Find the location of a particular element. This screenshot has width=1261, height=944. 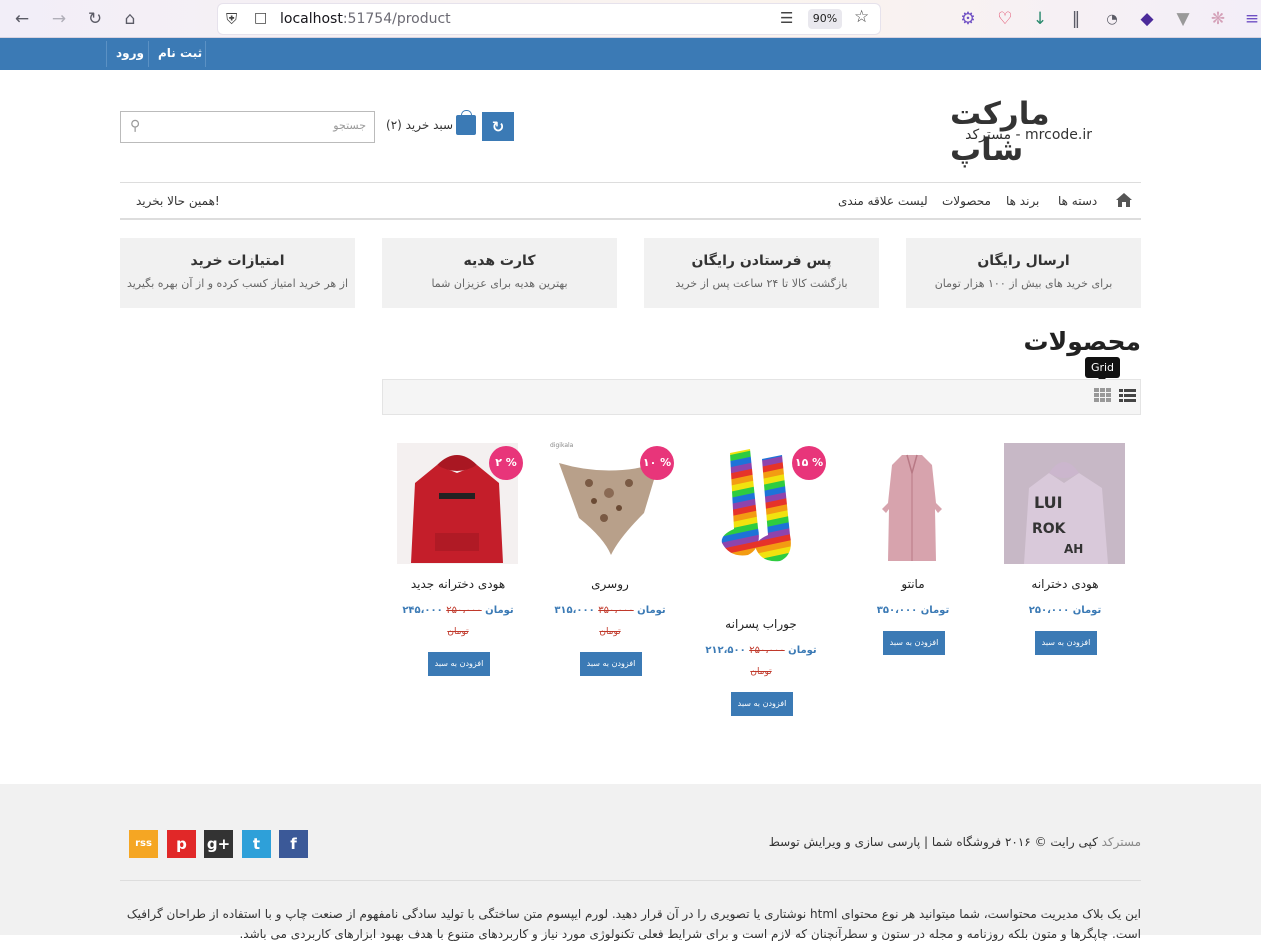

feature-title: ارسال رایگان is located at coordinates (1023, 261).